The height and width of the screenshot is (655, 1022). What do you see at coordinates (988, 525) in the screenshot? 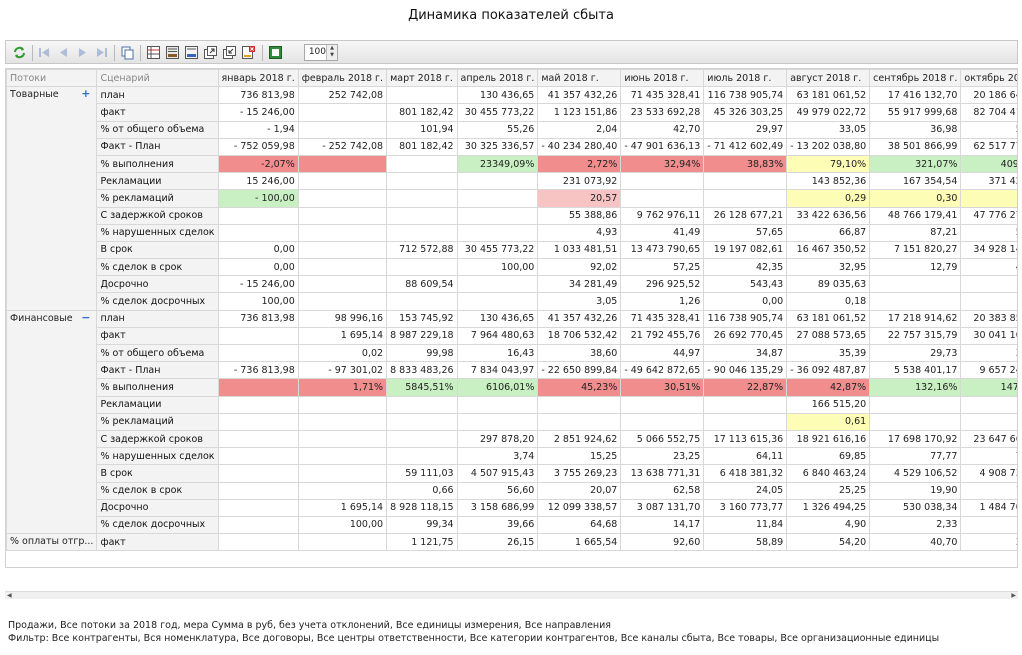
I see `value-cell: 4,94` at bounding box center [988, 525].